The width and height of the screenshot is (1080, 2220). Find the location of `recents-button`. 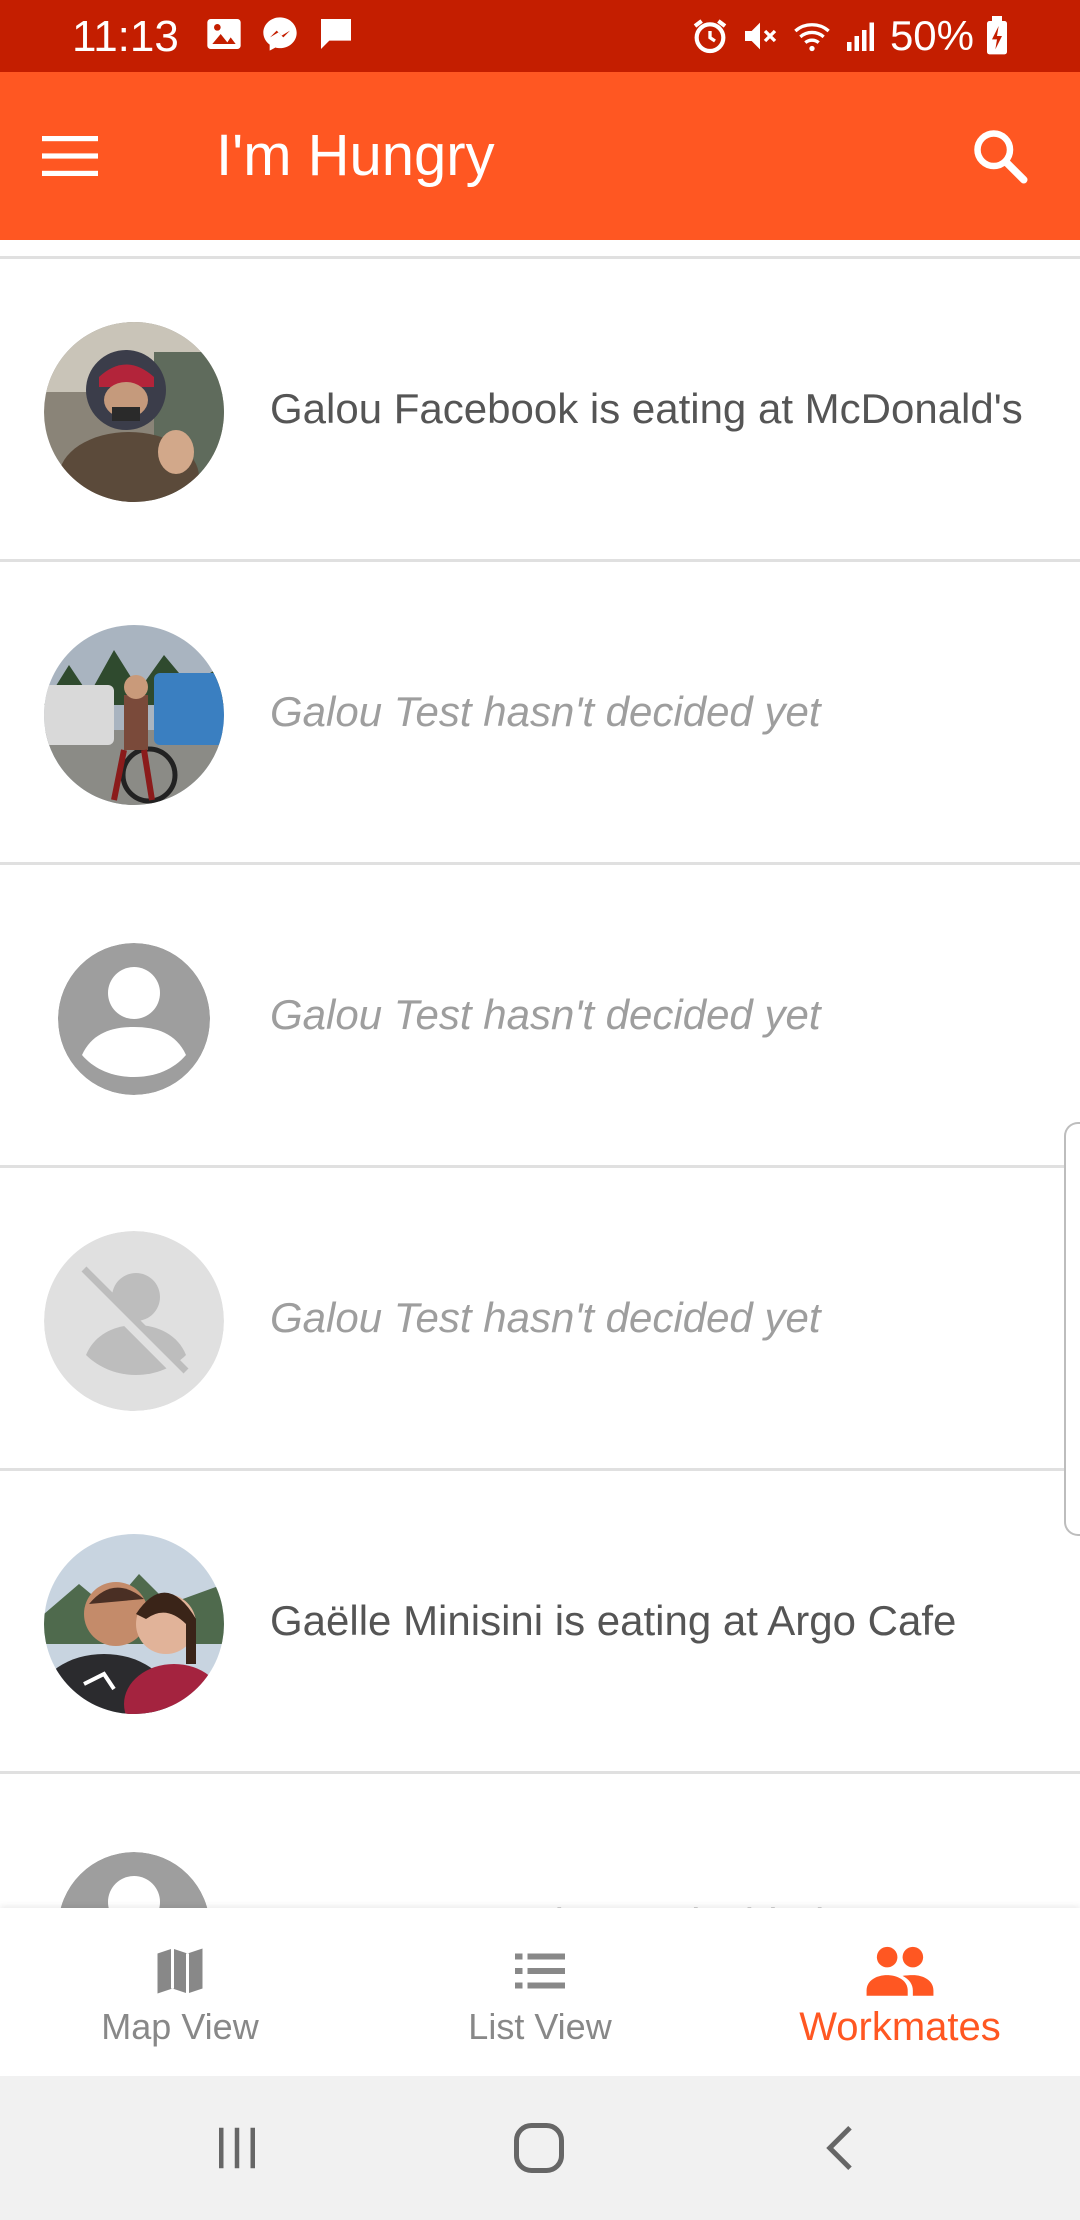

recents-button is located at coordinates (237, 2148).